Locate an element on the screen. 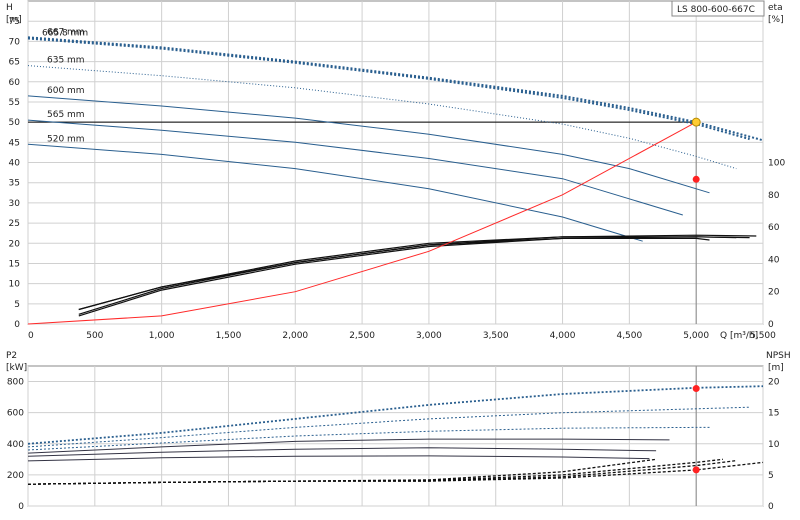 The height and width of the screenshot is (520, 800). x-axis-label: Q [m³/h] is located at coordinates (739, 336).